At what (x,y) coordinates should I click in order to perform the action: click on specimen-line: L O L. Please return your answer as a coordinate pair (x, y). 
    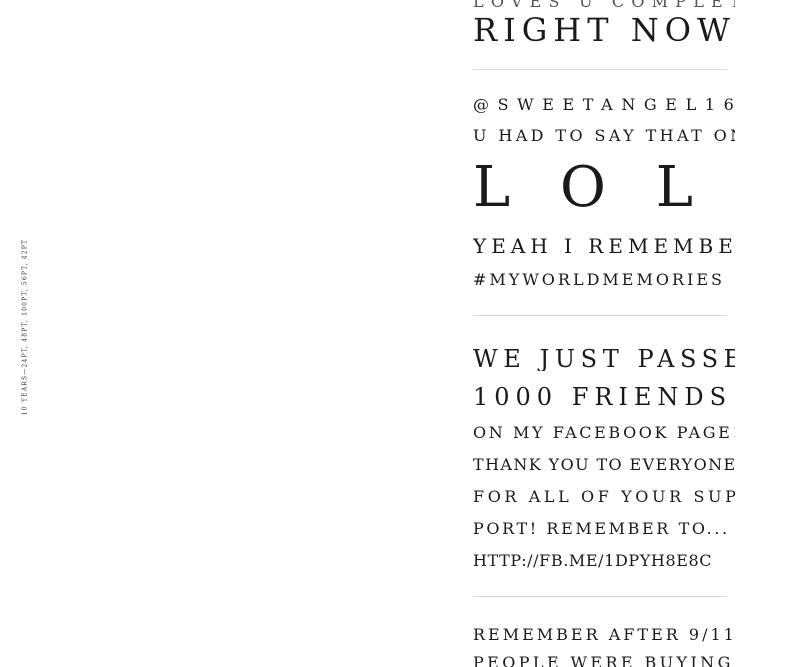
    Looking at the image, I should click on (591, 188).